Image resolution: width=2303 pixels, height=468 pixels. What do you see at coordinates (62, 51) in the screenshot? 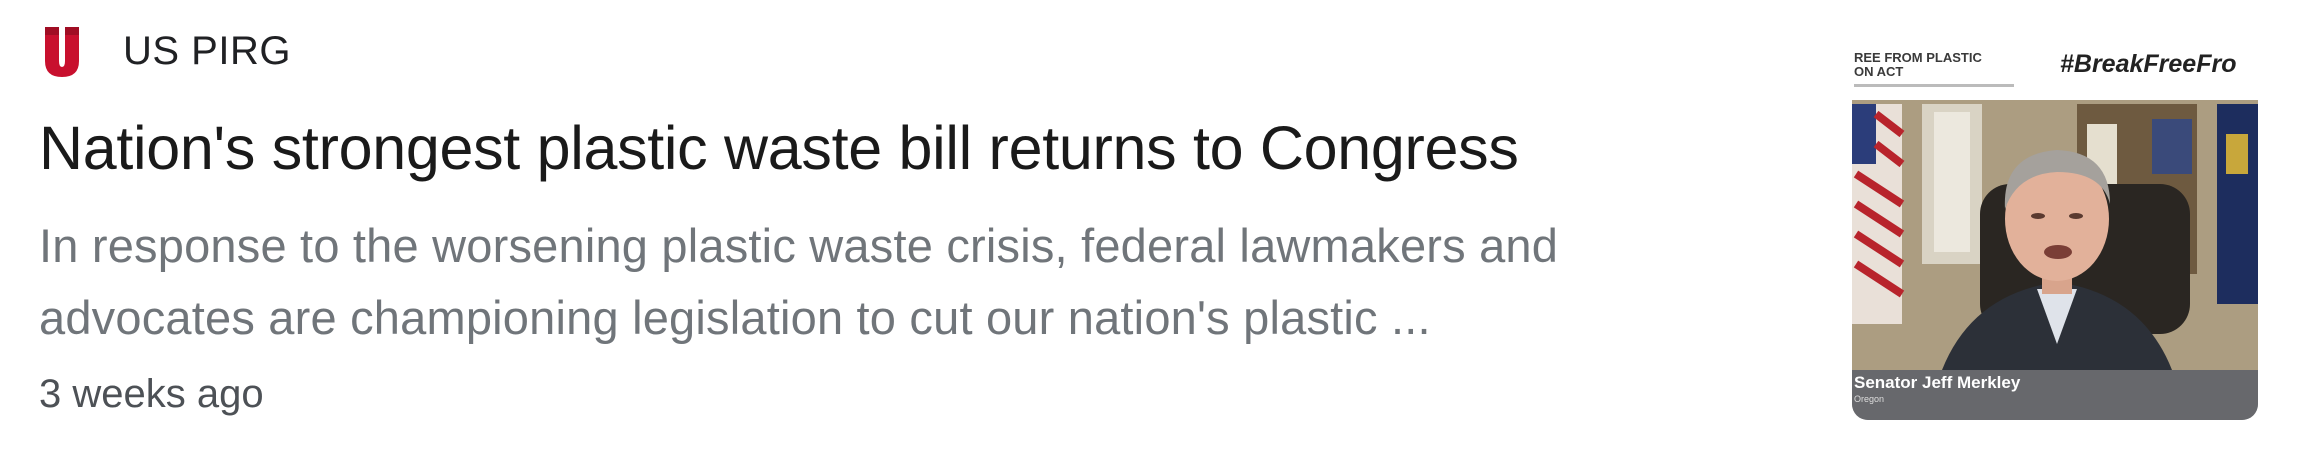
I see `us-pirg-logo-icon` at bounding box center [62, 51].